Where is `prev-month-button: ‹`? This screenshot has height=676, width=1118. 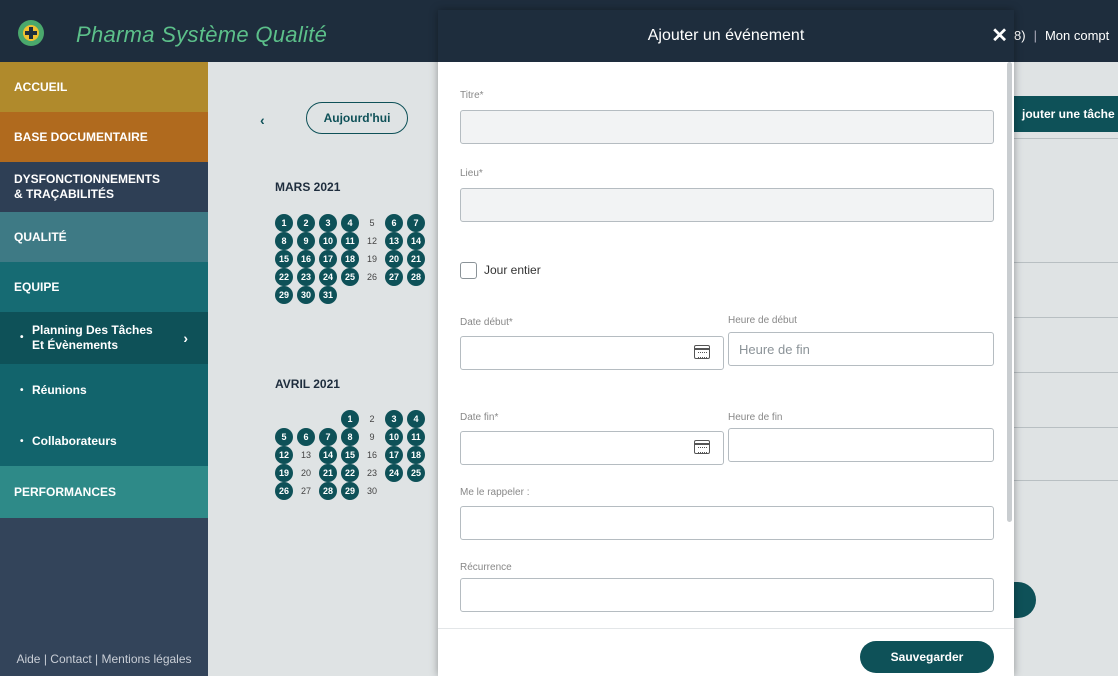 prev-month-button: ‹ is located at coordinates (262, 120).